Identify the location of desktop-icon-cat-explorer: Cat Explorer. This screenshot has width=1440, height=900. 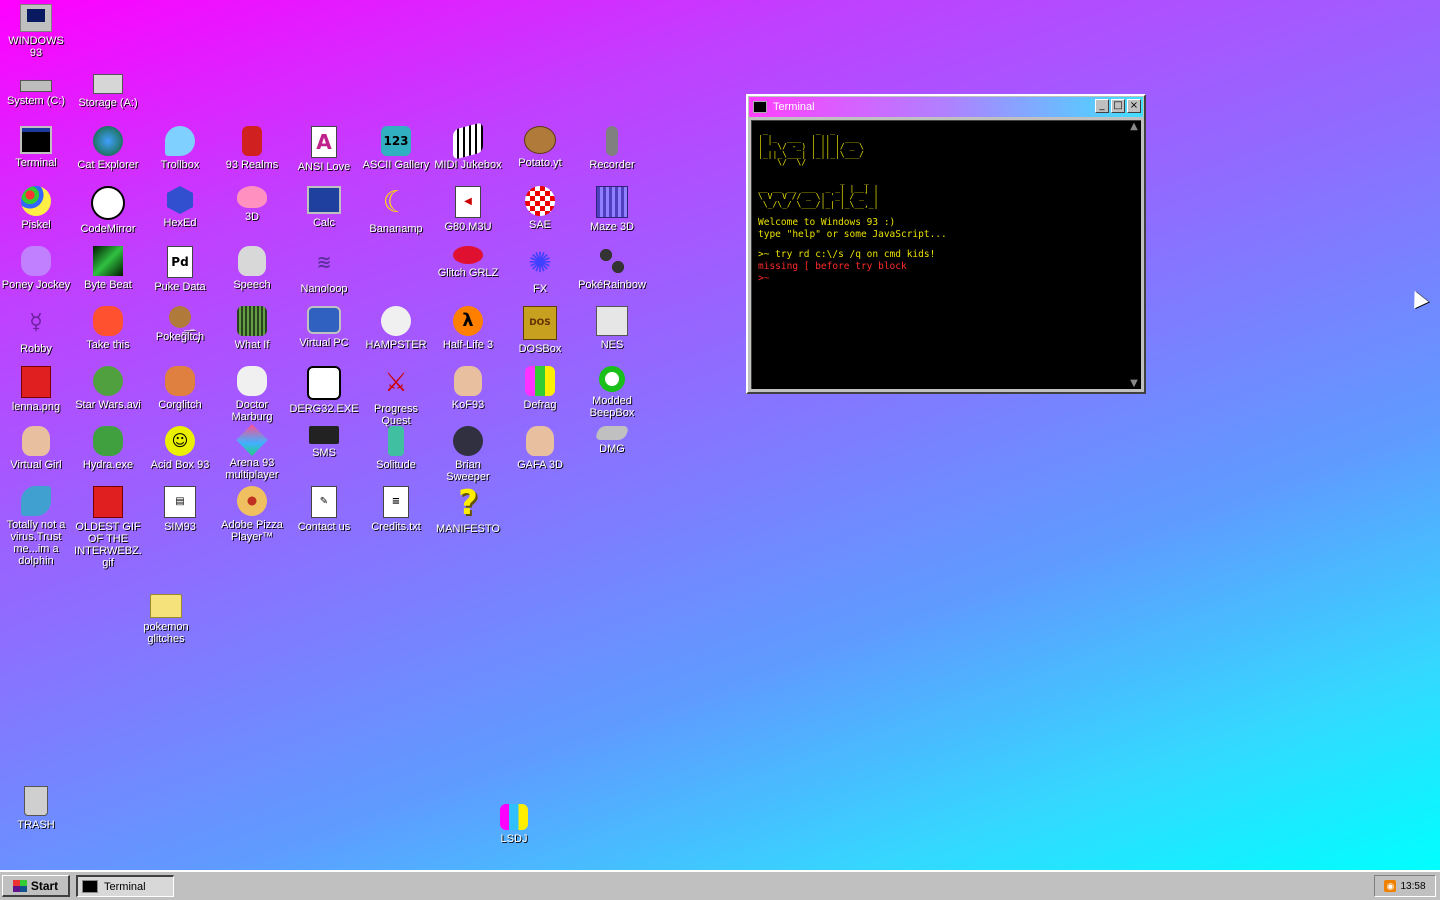
(108, 148).